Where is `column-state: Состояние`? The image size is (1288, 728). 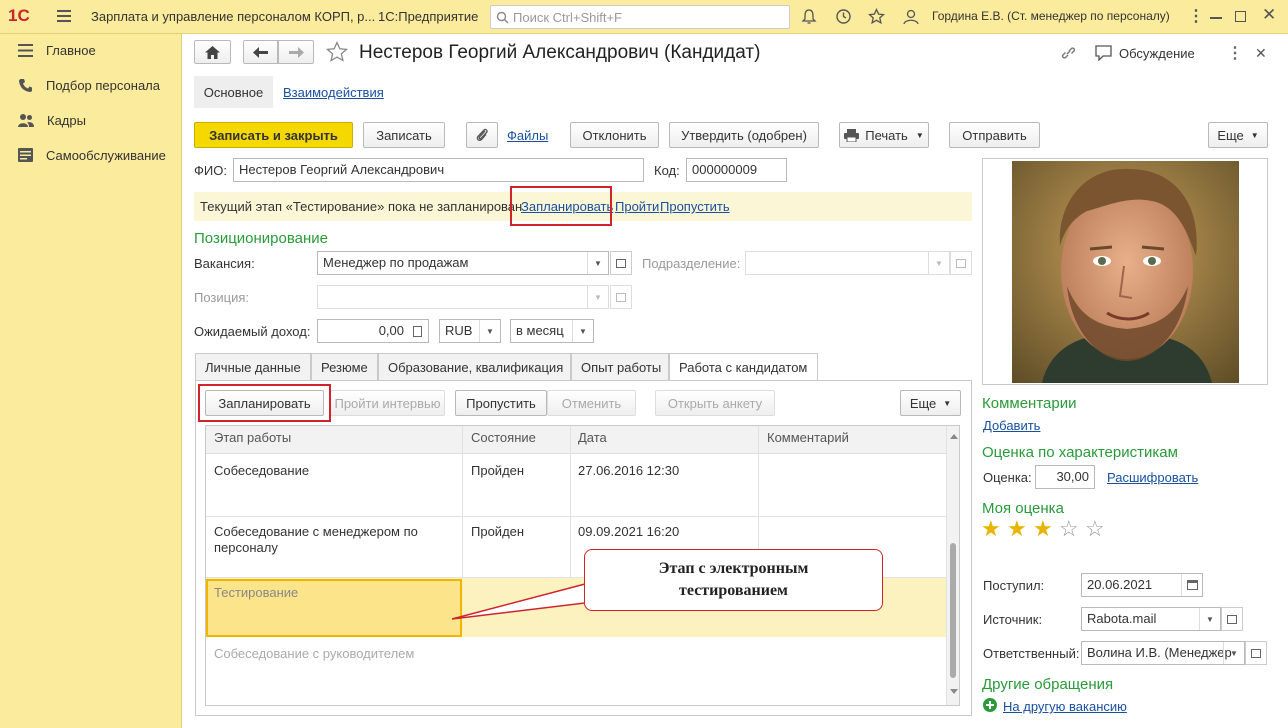
column-state: Состояние is located at coordinates (503, 437).